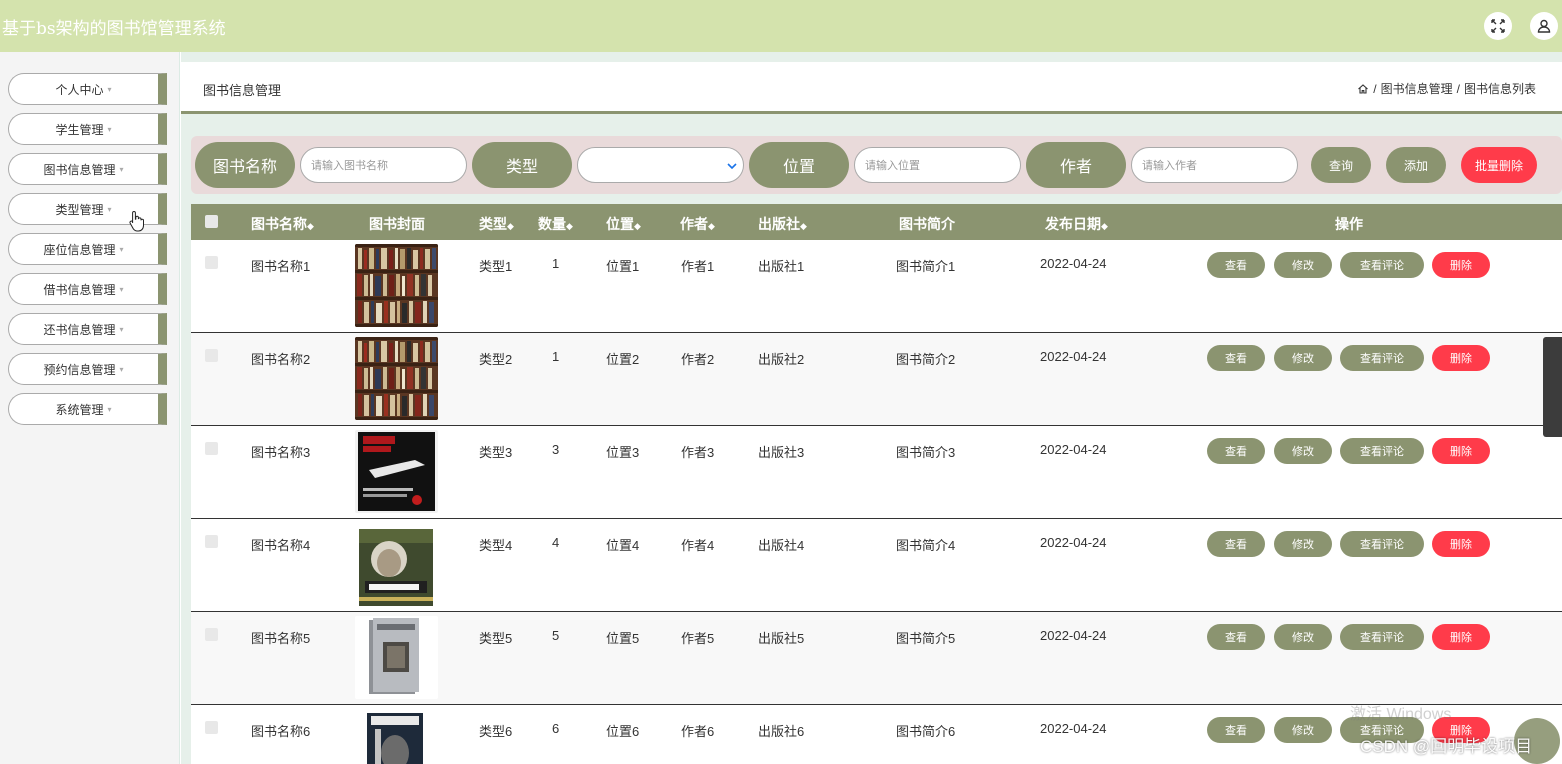 The height and width of the screenshot is (764, 1562). Describe the element at coordinates (926, 545) in the screenshot. I see `intro-cell: 图书简介4` at that location.